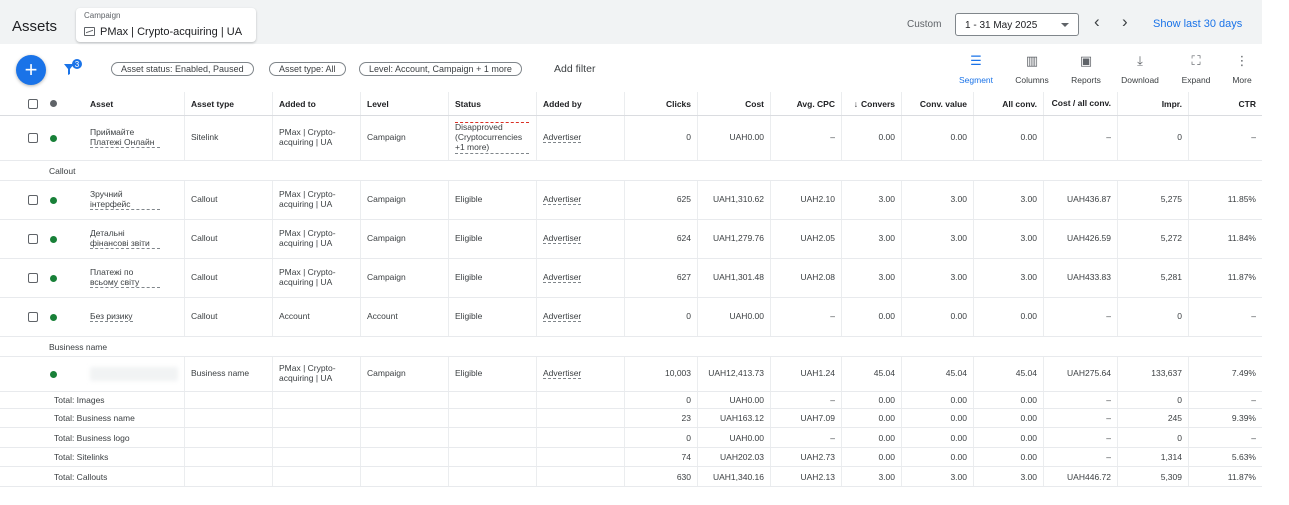 Image resolution: width=1289 pixels, height=505 pixels. Describe the element at coordinates (125, 200) in the screenshot. I see `asset-text-link: Зручний інтерфейс` at that location.